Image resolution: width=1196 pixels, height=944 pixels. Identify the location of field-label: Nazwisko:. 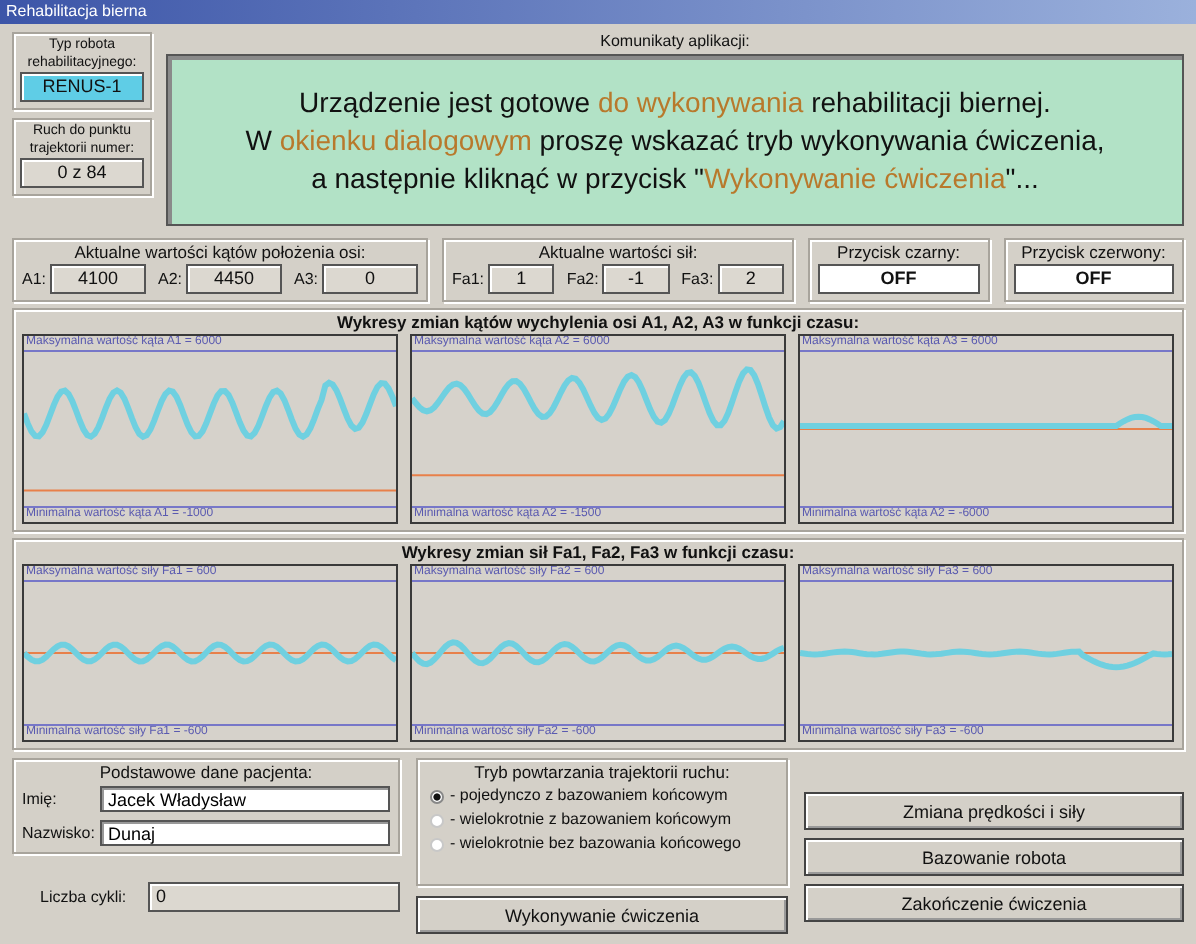
(58, 833).